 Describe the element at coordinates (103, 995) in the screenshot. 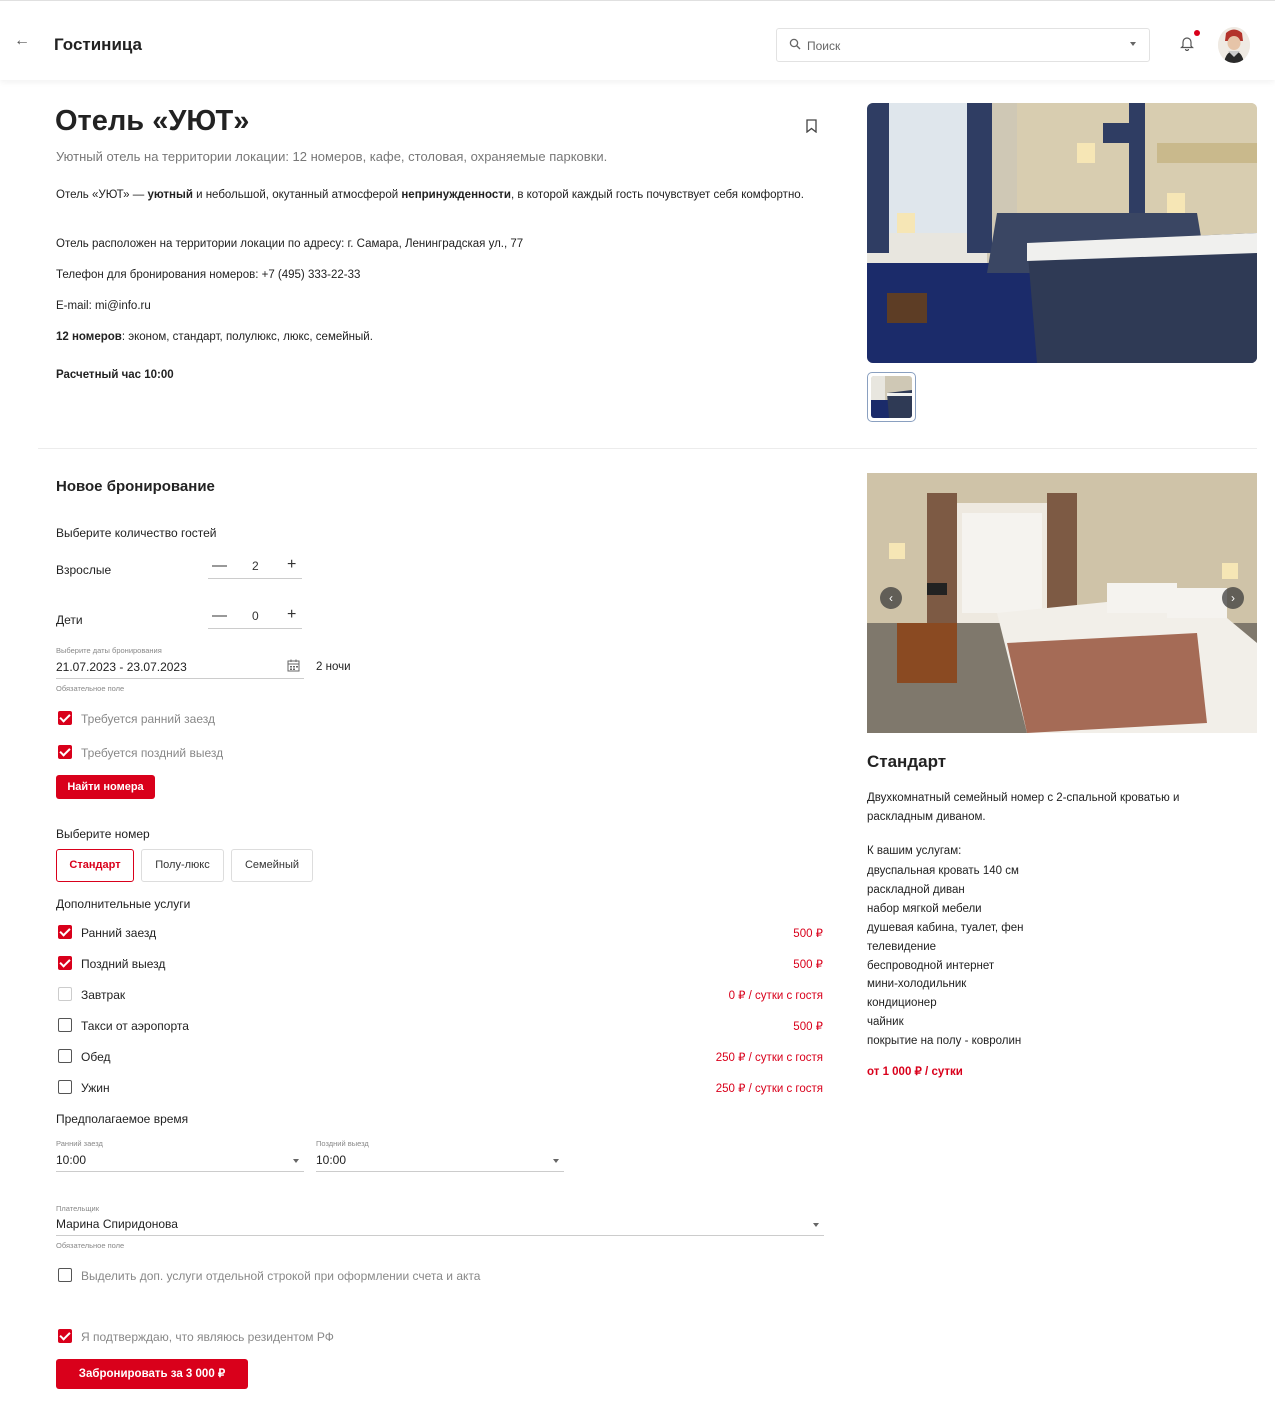

I see `service-label: Завтрак` at that location.